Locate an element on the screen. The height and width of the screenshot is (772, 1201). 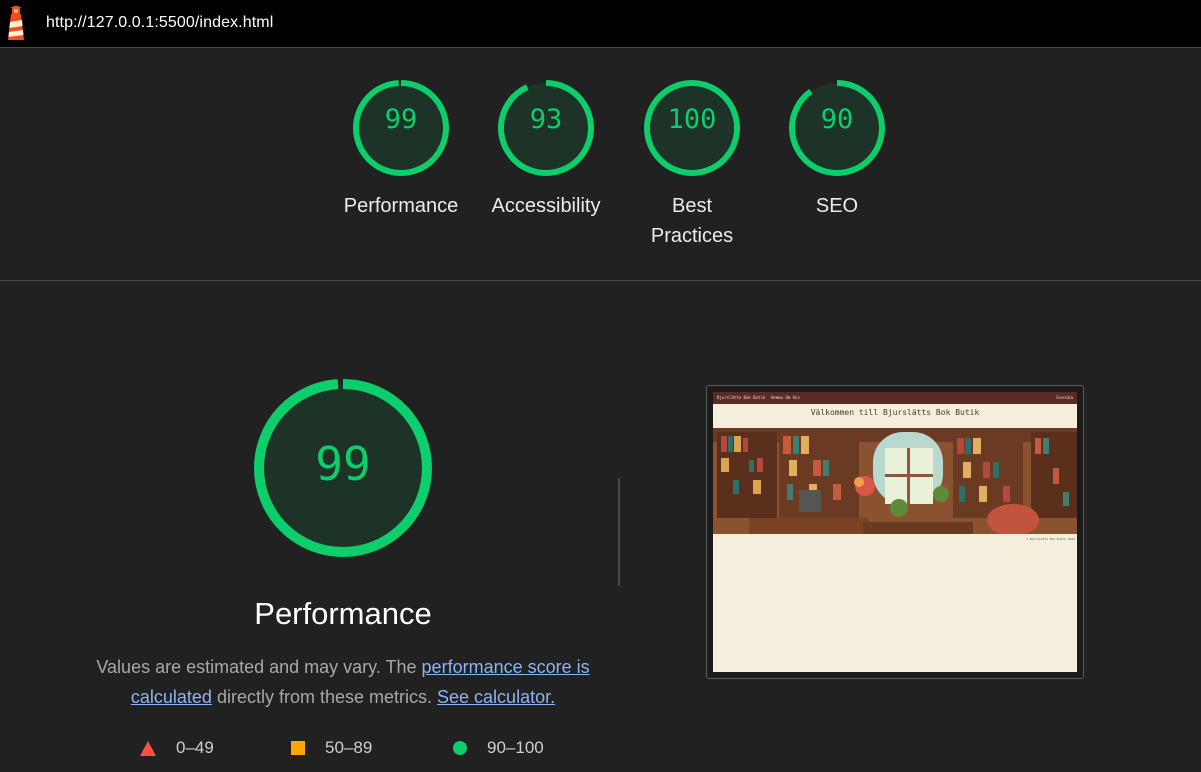
gauge-best-practices: 100 Best Practices is located at coordinates (692, 162).